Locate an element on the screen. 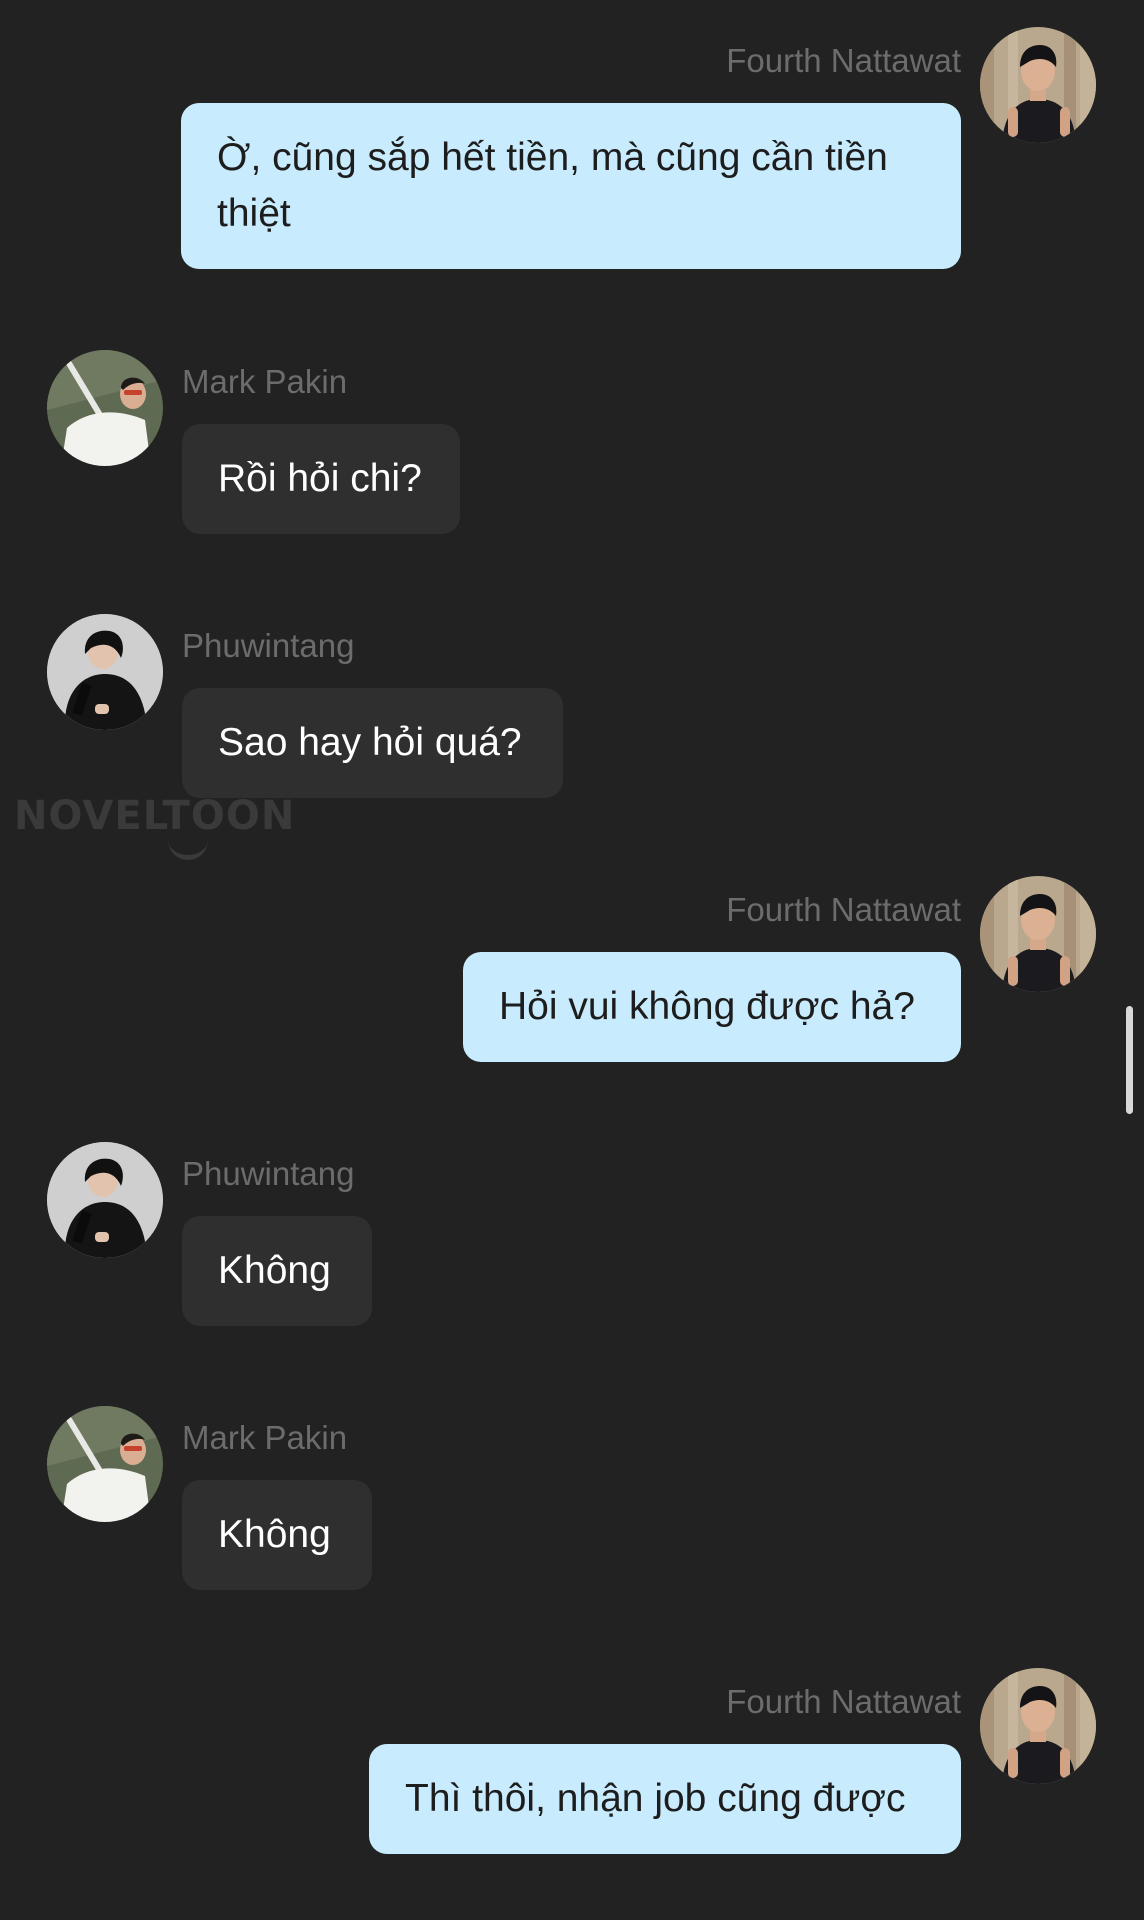 This screenshot has width=1144, height=1920. message-bubble: Rồi hỏi chi? is located at coordinates (321, 479).